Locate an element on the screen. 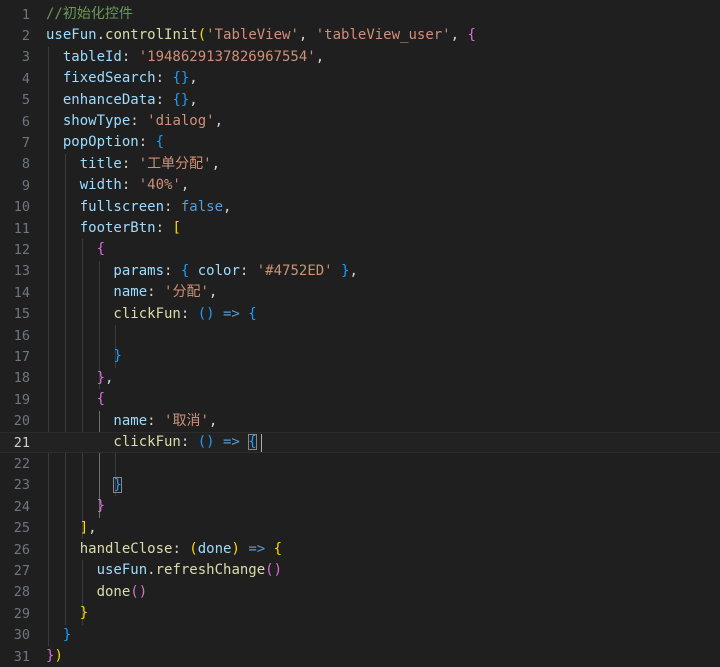 Image resolution: width=720 pixels, height=667 pixels. code-line: 23 } is located at coordinates (360, 485).